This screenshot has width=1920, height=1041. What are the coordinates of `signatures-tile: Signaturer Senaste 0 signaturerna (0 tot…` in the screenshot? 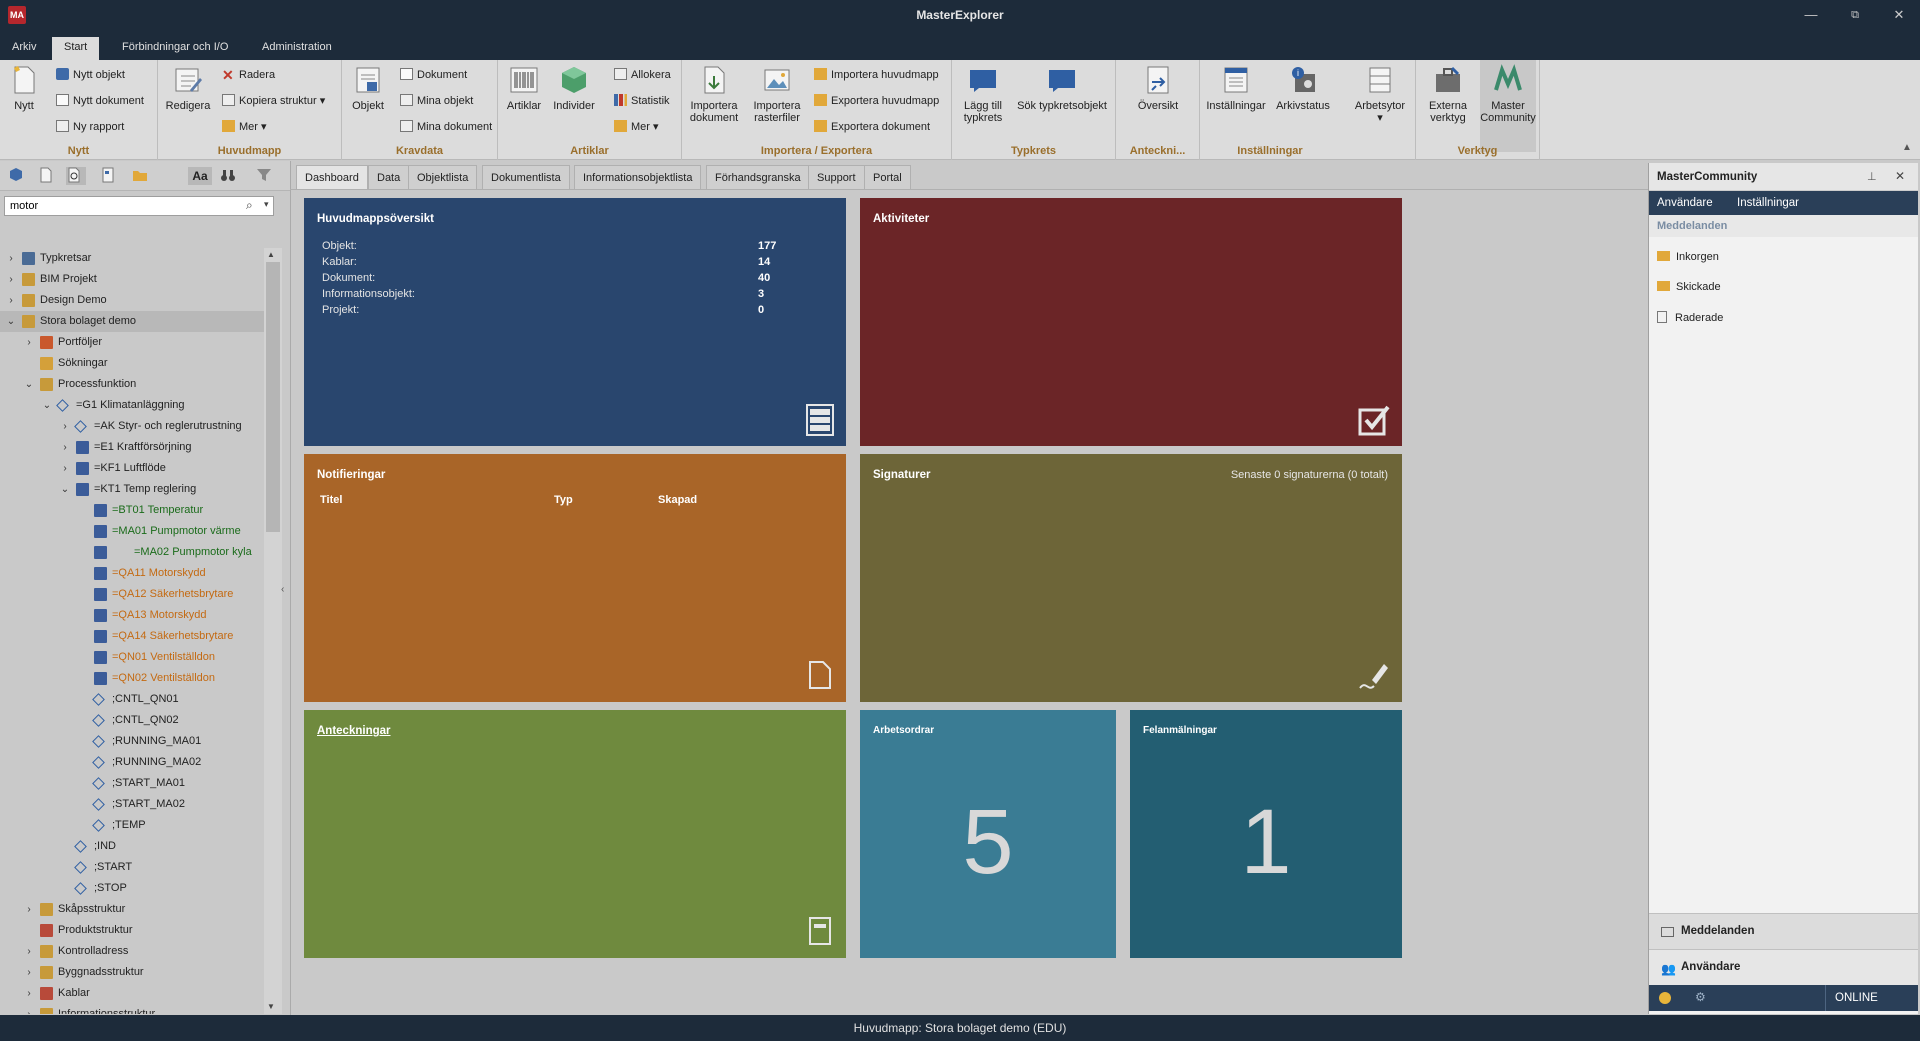 It's located at (1131, 578).